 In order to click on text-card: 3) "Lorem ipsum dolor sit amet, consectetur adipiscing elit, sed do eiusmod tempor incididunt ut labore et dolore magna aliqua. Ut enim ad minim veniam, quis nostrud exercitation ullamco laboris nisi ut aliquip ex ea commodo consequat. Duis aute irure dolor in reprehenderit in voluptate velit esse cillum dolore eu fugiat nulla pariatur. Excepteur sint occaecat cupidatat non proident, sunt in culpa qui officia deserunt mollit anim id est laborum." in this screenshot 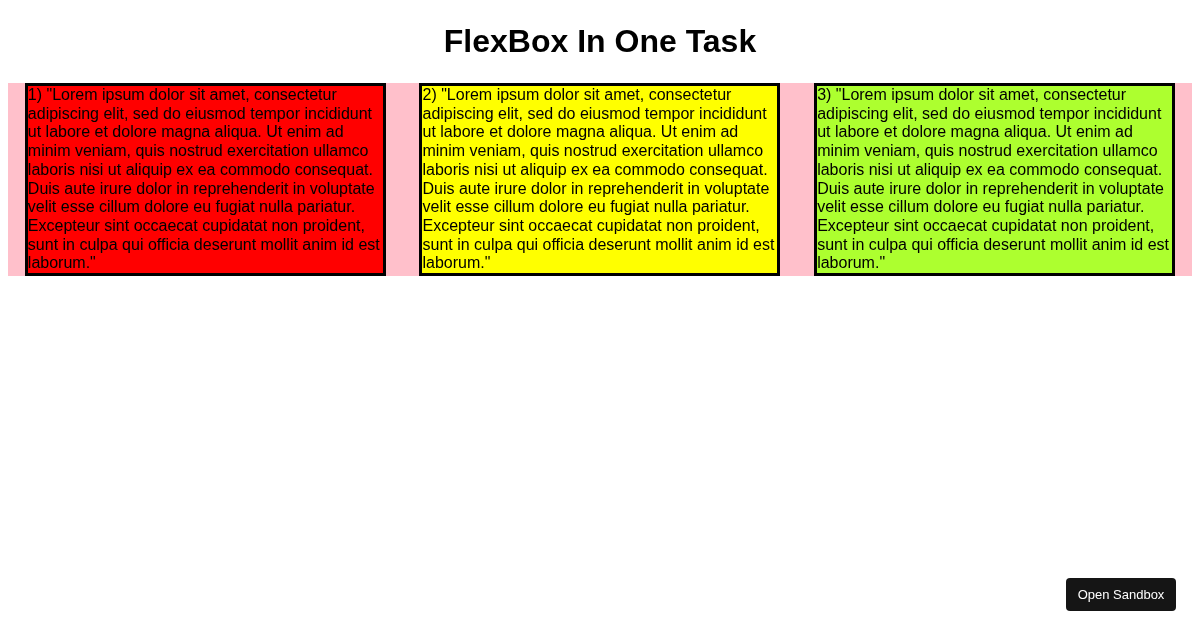, I will do `click(995, 180)`.